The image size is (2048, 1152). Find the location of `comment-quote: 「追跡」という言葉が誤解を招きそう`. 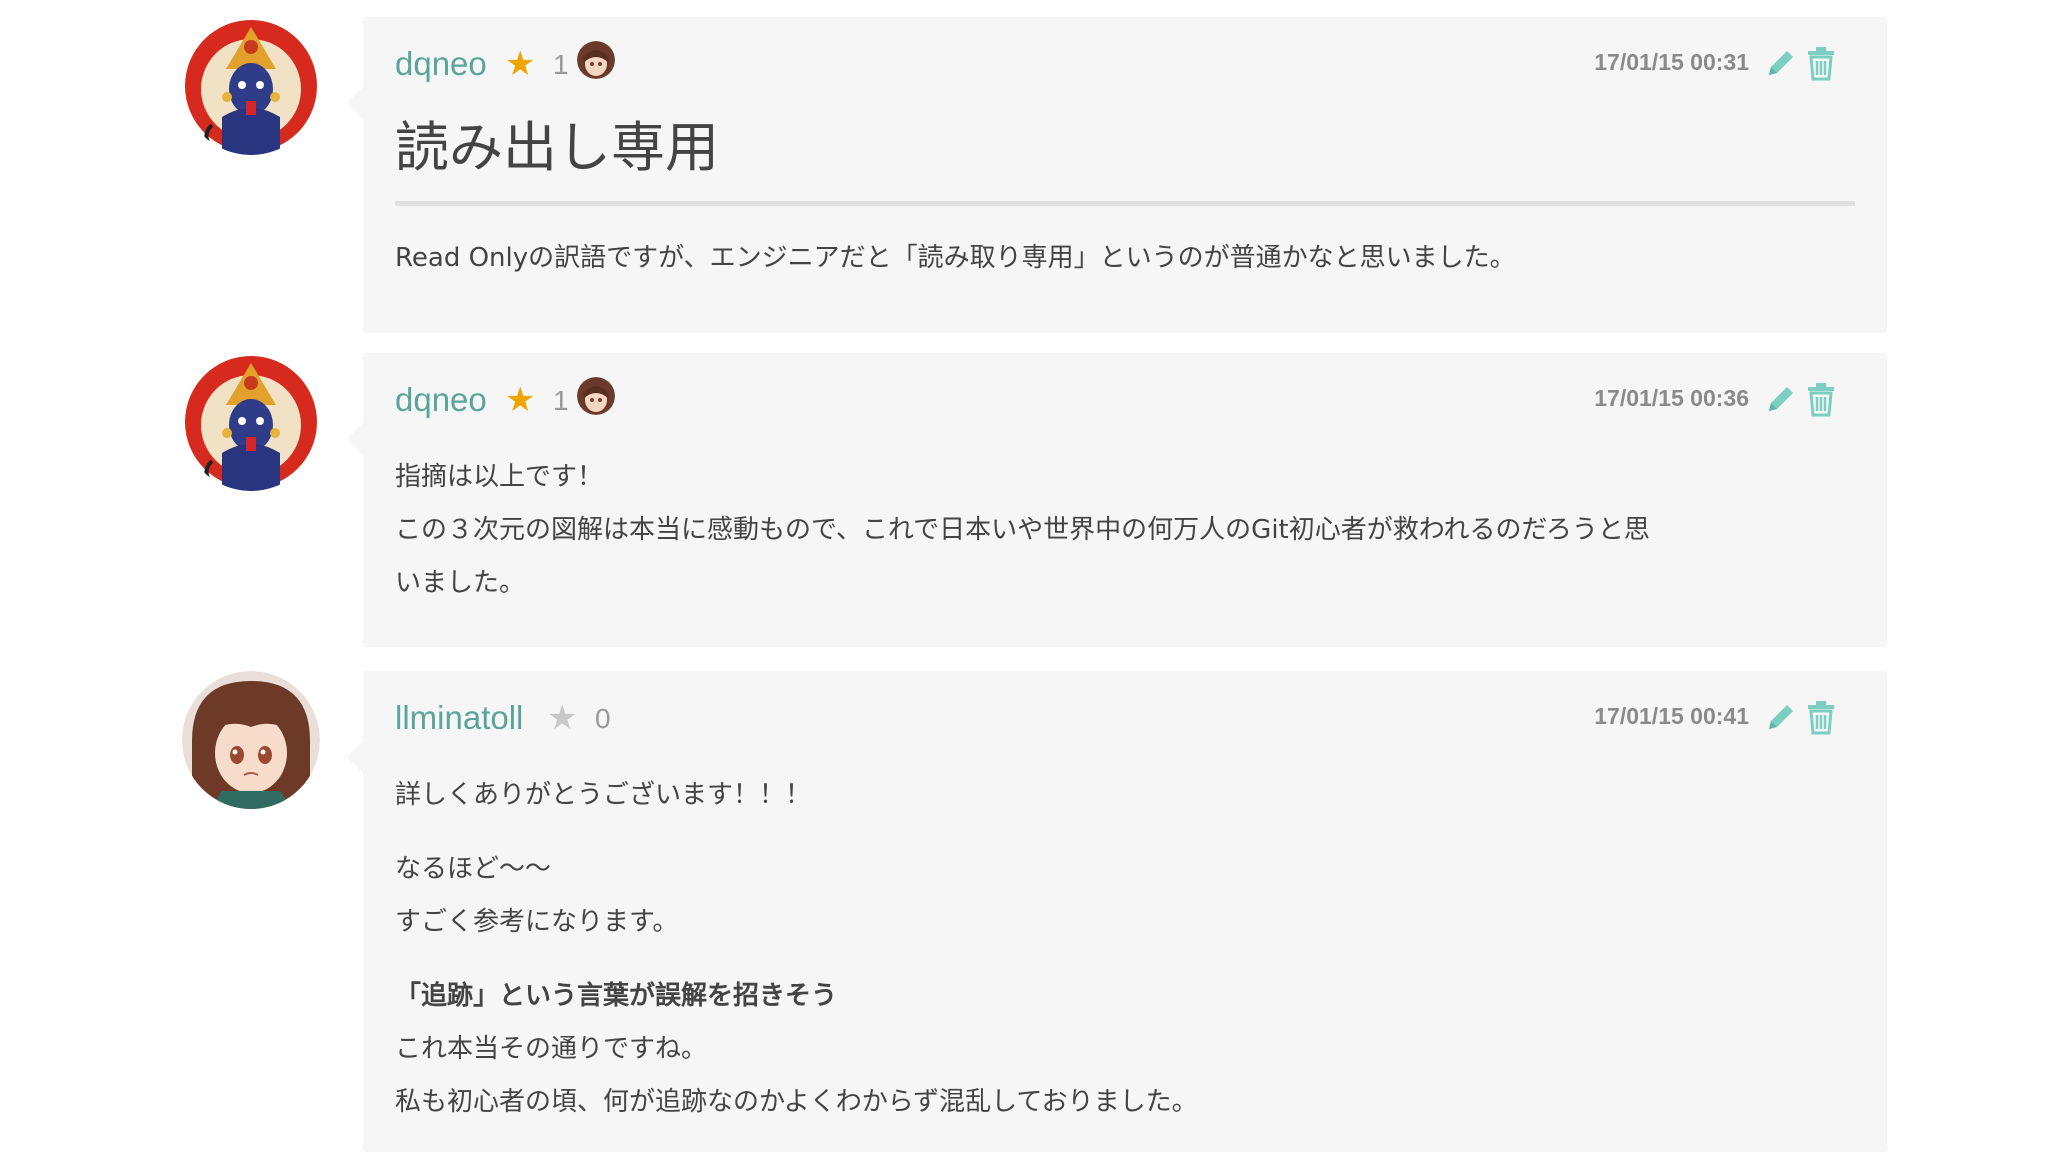

comment-quote: 「追跡」という言葉が誤解を招きそう is located at coordinates (616, 996).